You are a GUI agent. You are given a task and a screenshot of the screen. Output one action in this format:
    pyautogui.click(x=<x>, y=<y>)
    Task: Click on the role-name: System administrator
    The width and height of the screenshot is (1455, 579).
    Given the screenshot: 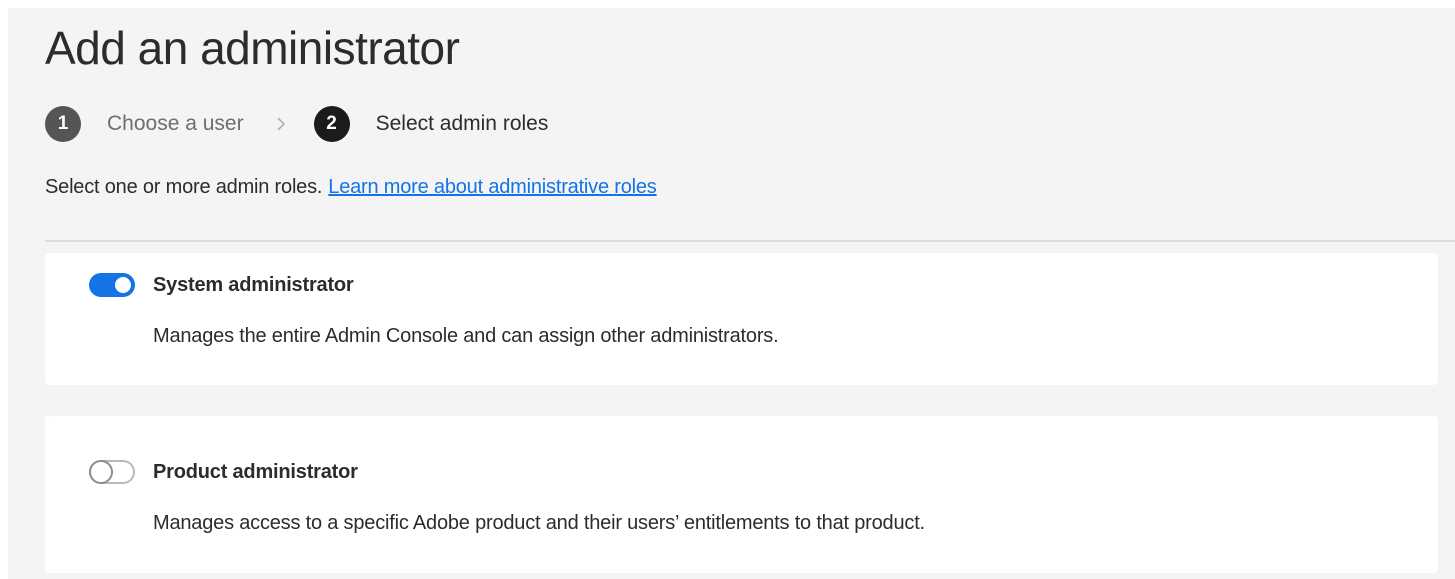 What is the action you would take?
    pyautogui.click(x=253, y=284)
    